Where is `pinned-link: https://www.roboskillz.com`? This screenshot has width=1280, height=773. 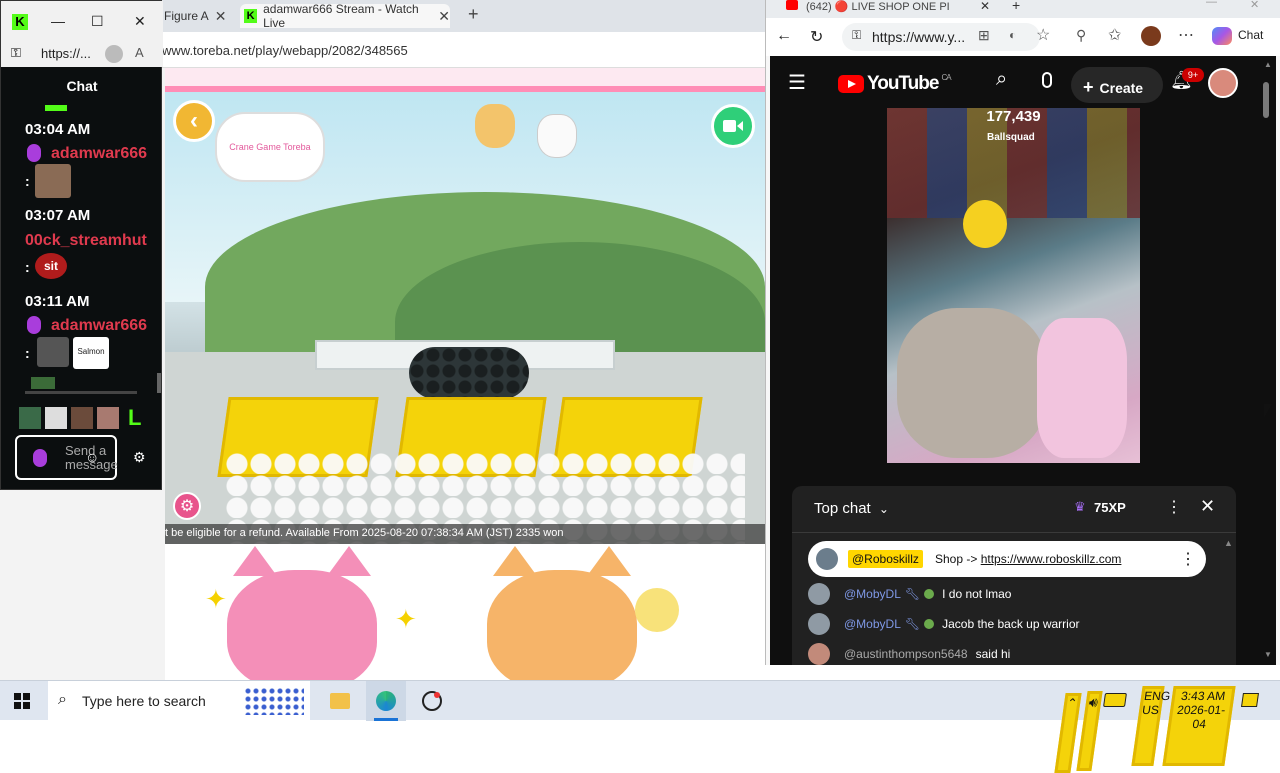 pinned-link: https://www.roboskillz.com is located at coordinates (1051, 559).